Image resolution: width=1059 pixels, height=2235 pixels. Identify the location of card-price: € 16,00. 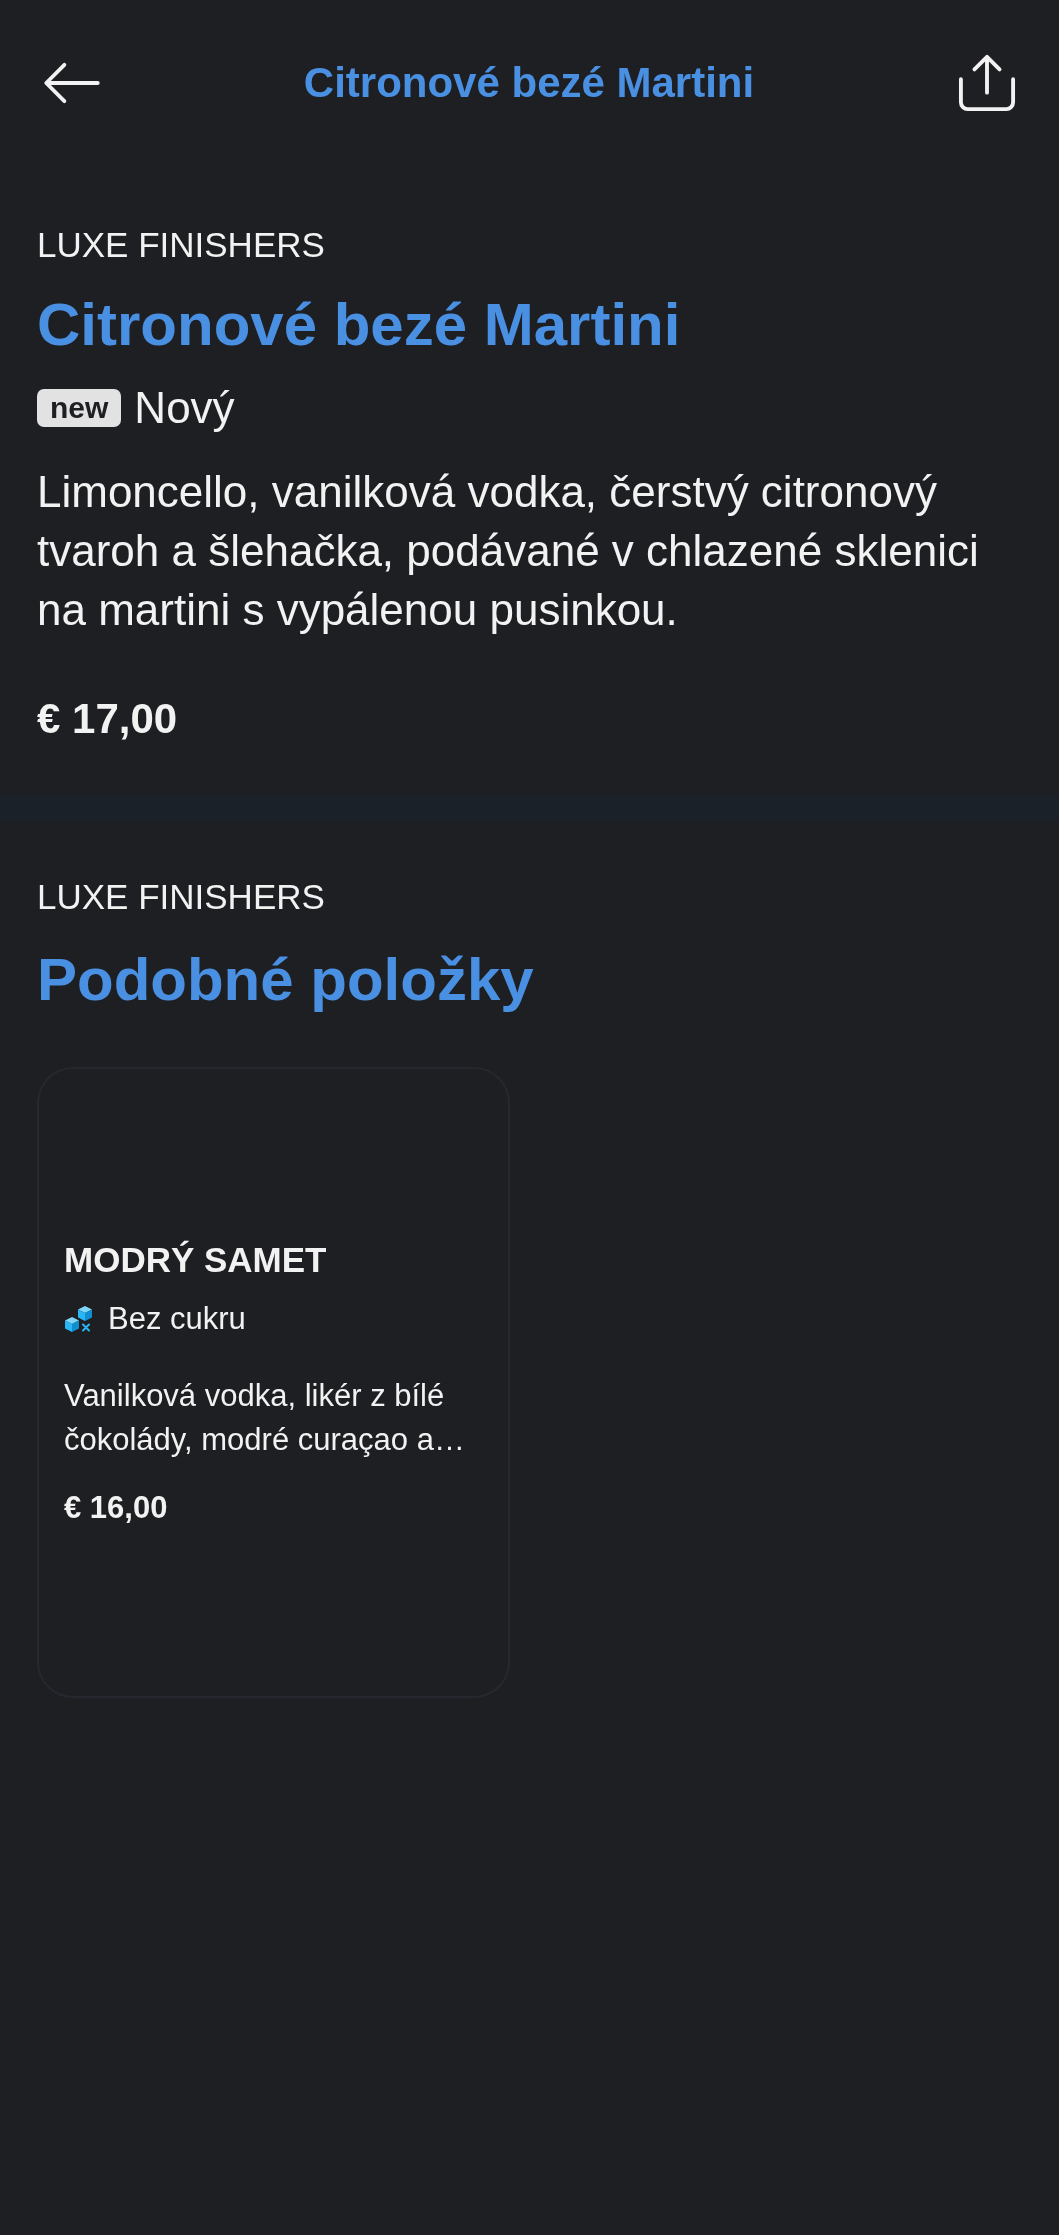
(116, 1508).